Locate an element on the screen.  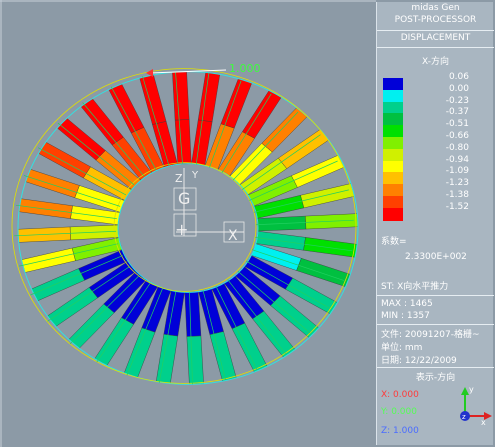
legend-value: -0.80 is located at coordinates (457, 147).